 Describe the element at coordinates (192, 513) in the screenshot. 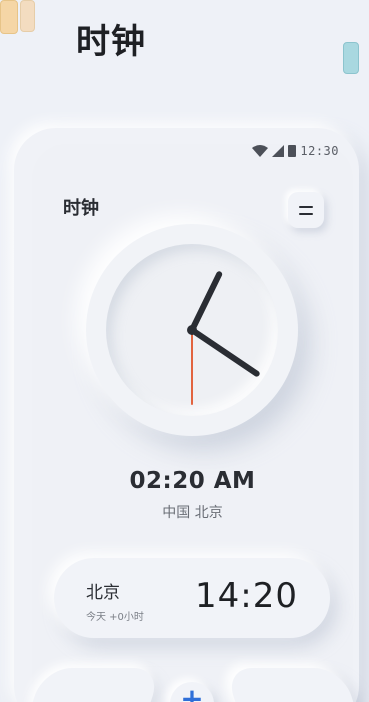

I see `clock-location: 中国 北京` at that location.